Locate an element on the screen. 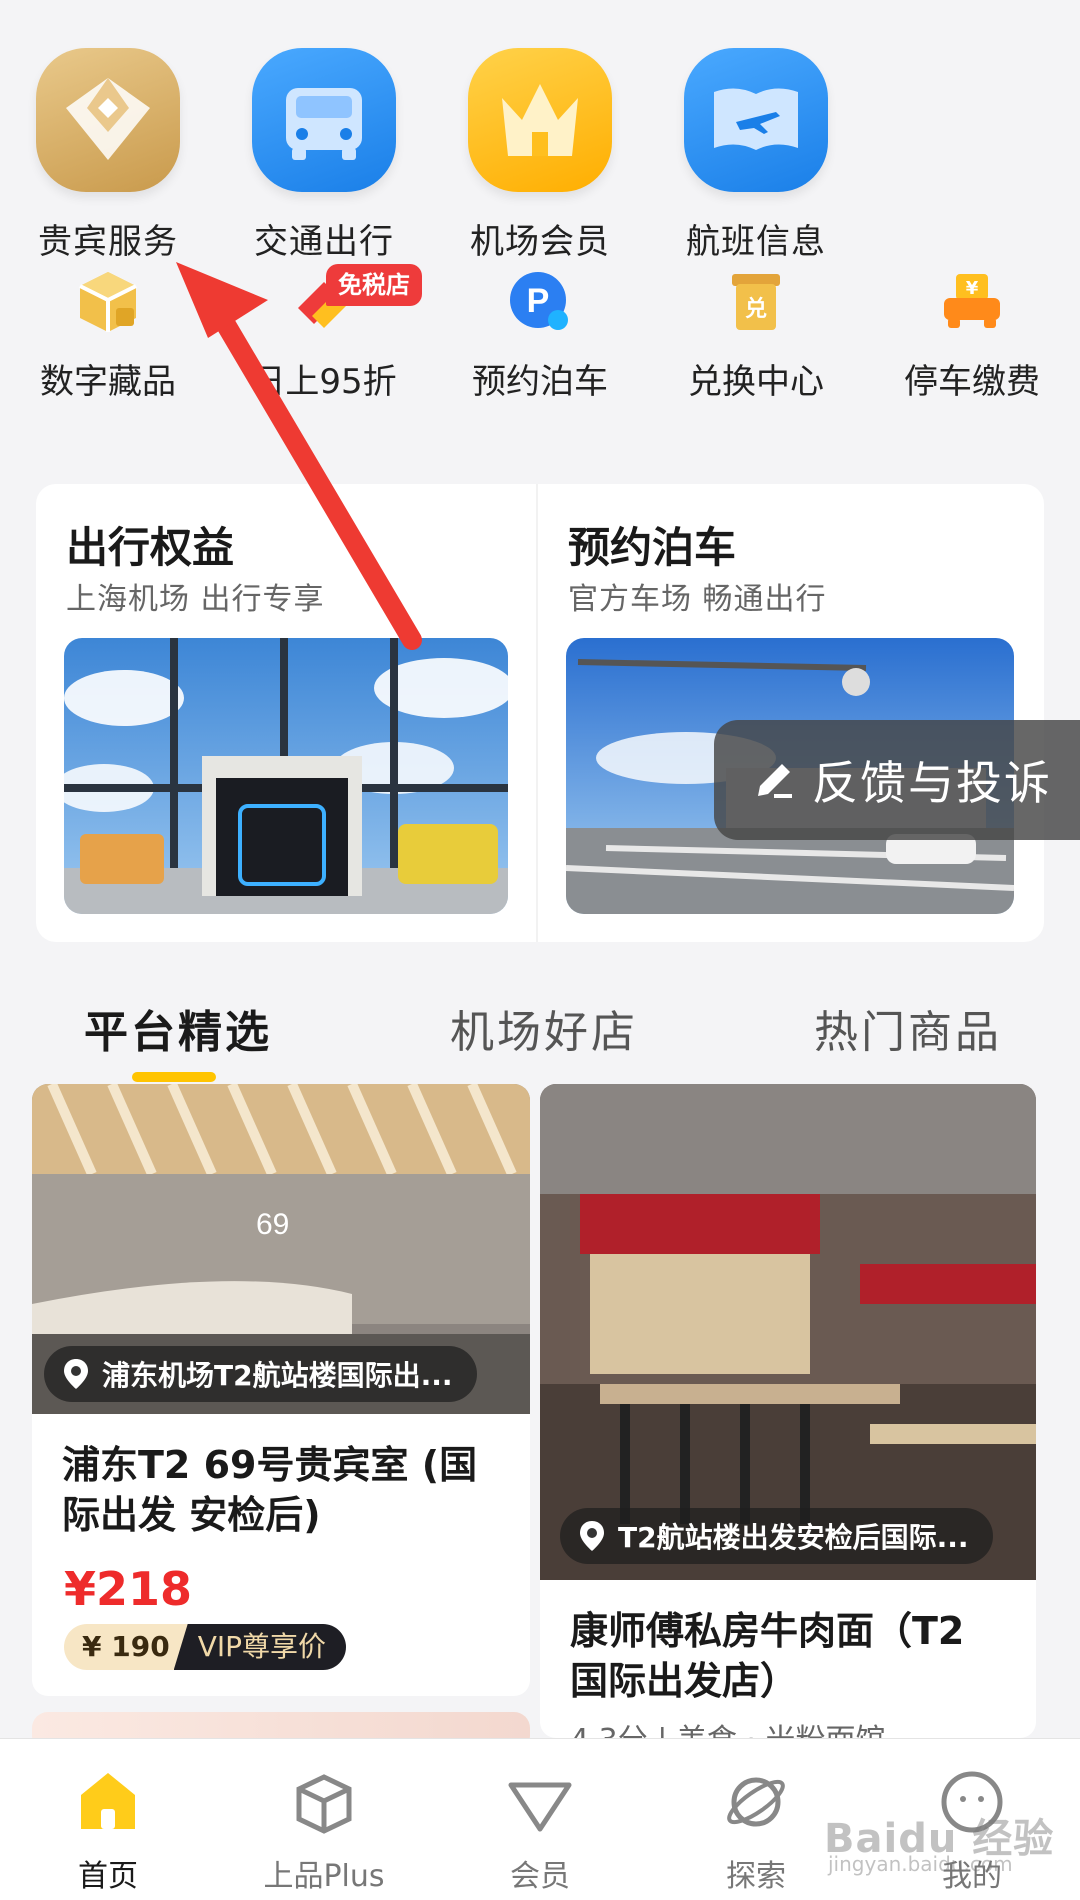  svg-text: P is located at coordinates (538, 301).